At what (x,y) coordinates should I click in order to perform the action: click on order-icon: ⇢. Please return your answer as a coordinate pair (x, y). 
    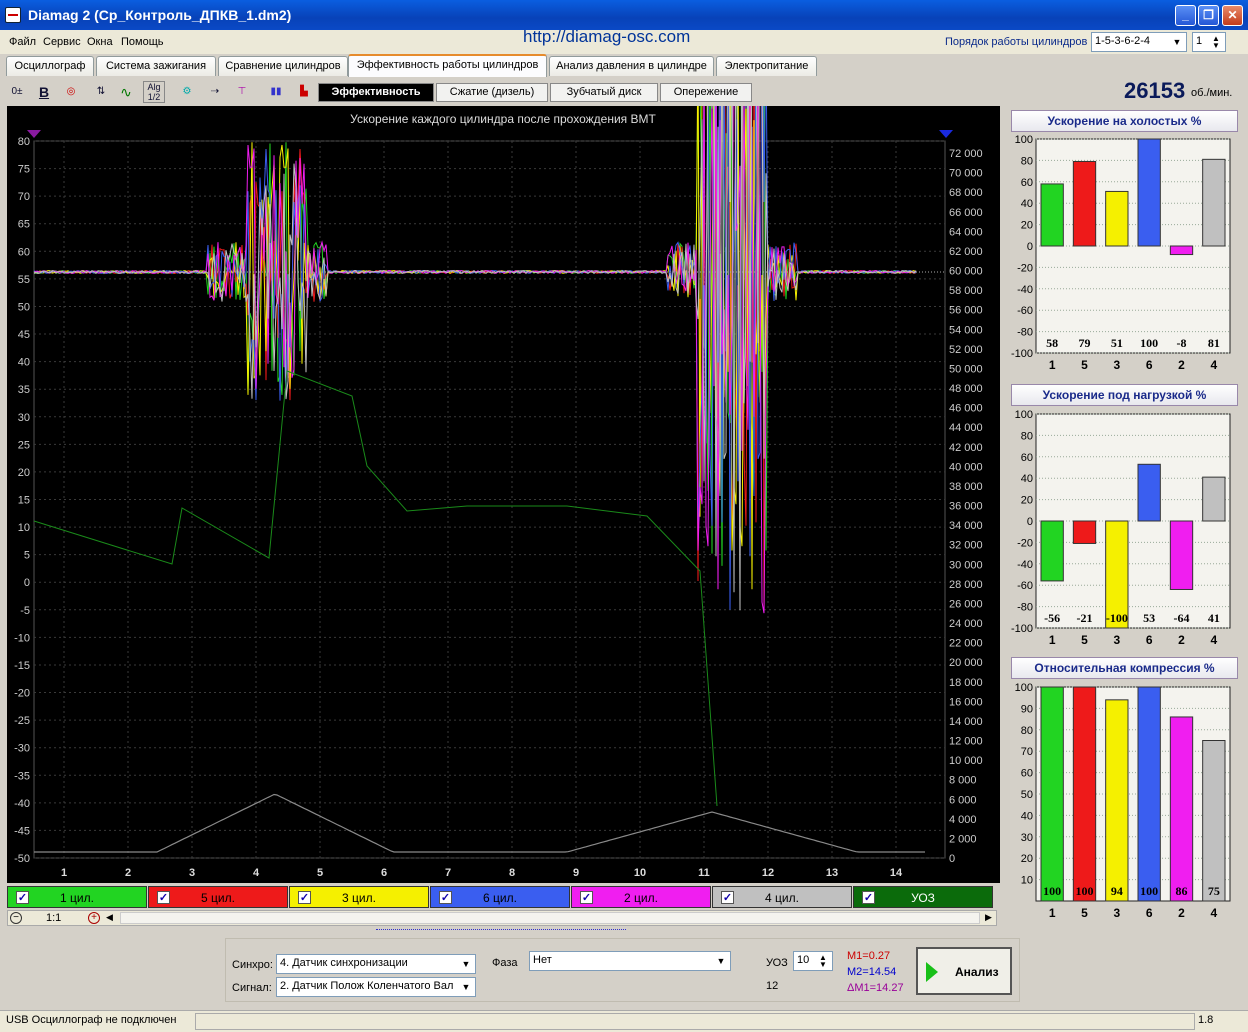
    Looking at the image, I should click on (215, 92).